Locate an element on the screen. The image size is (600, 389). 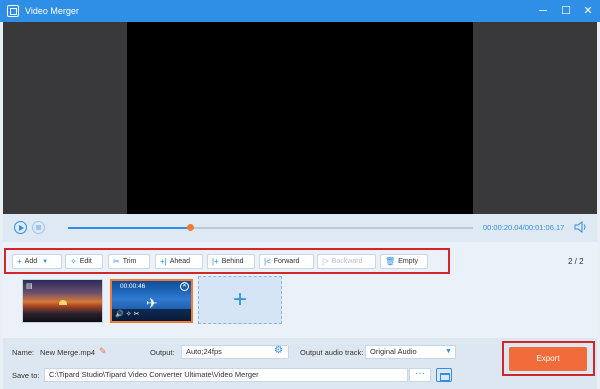
empty-label: Empty is located at coordinates (408, 261).